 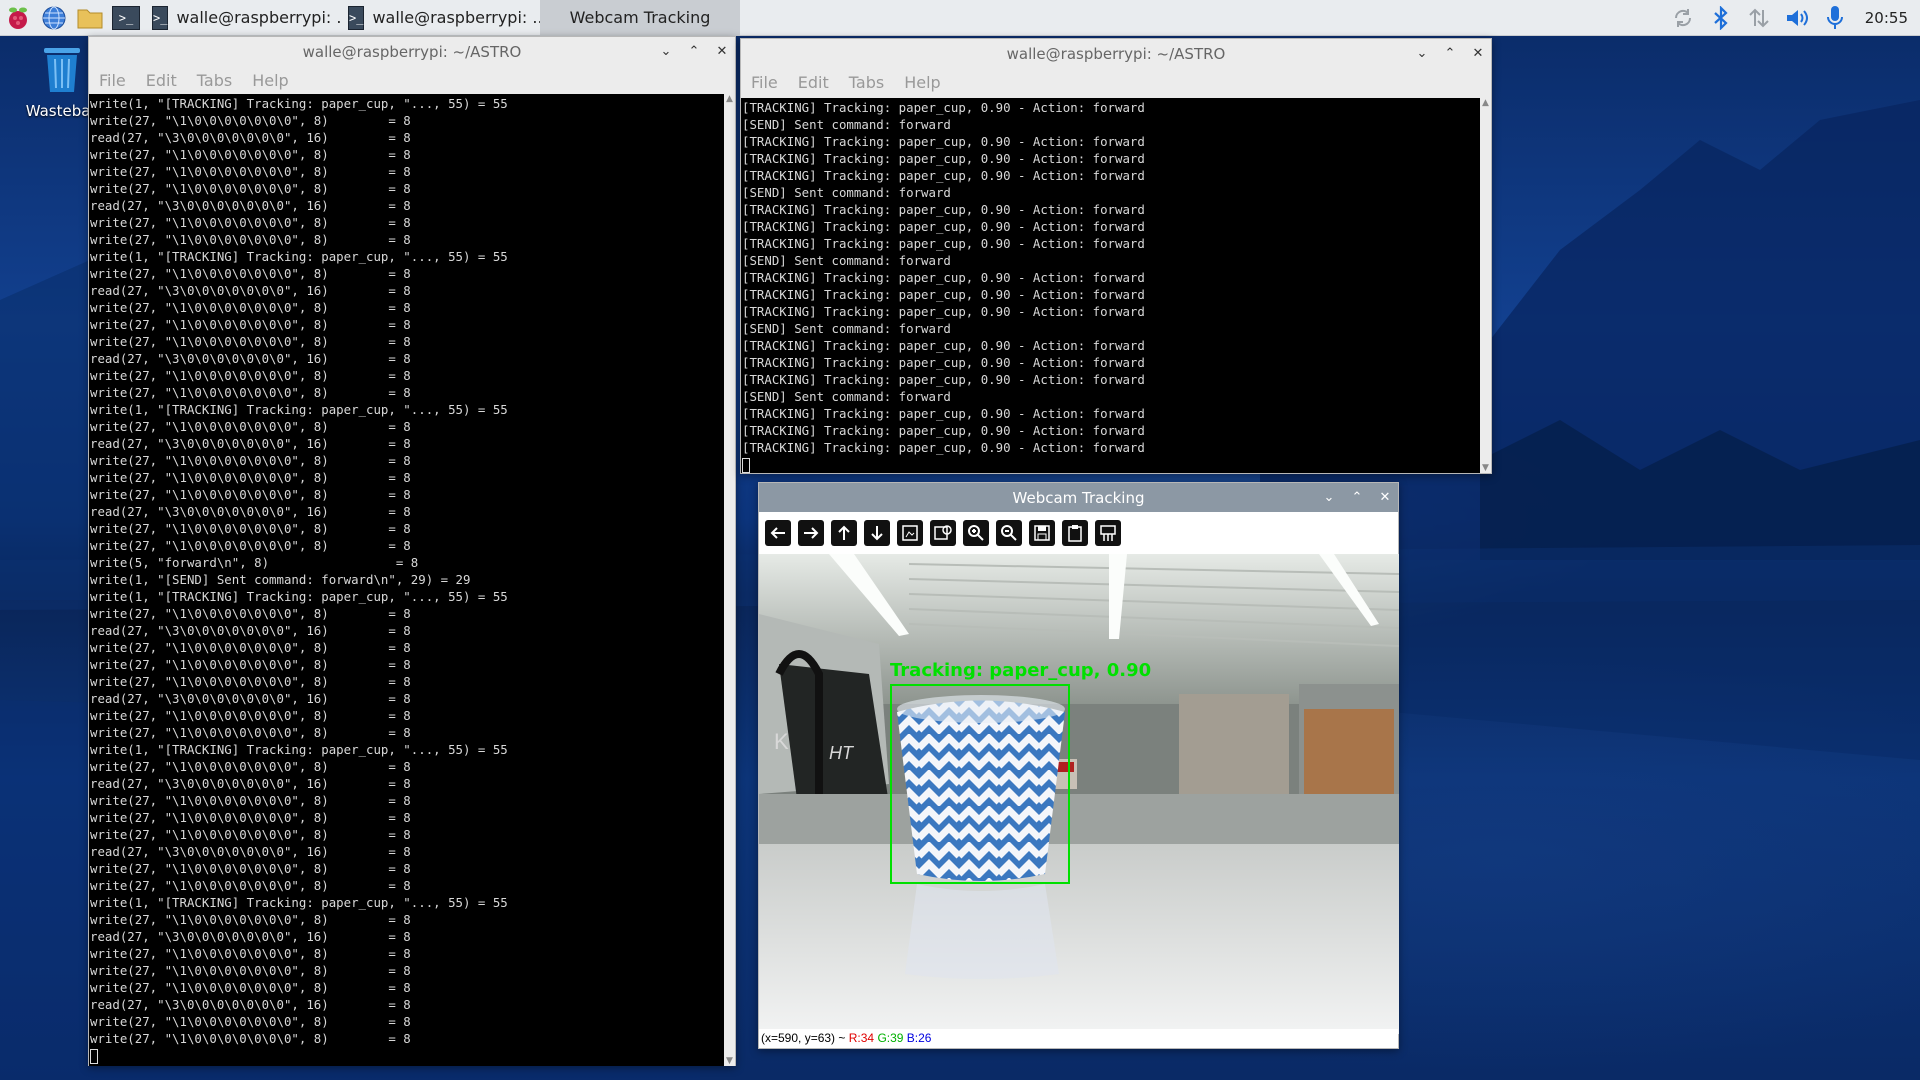 I want to click on close-icon: ✕, so click(x=722, y=51).